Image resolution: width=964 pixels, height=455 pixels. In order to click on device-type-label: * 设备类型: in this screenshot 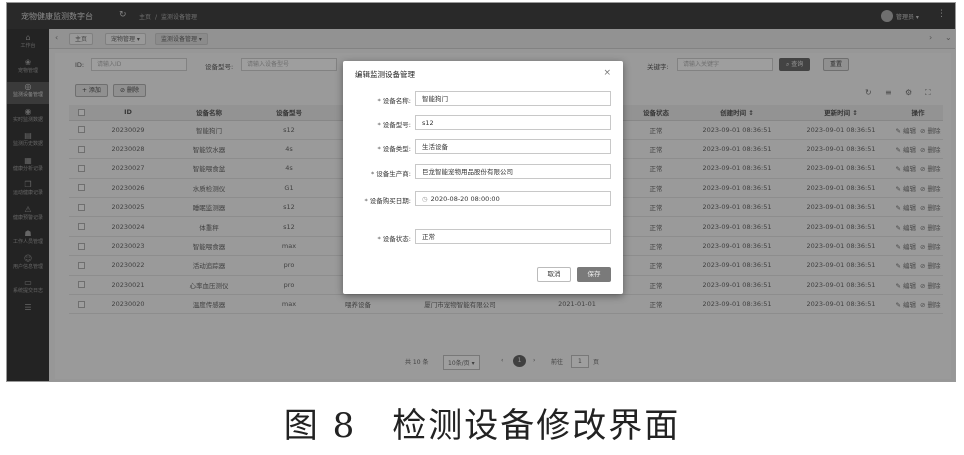, I will do `click(394, 149)`.